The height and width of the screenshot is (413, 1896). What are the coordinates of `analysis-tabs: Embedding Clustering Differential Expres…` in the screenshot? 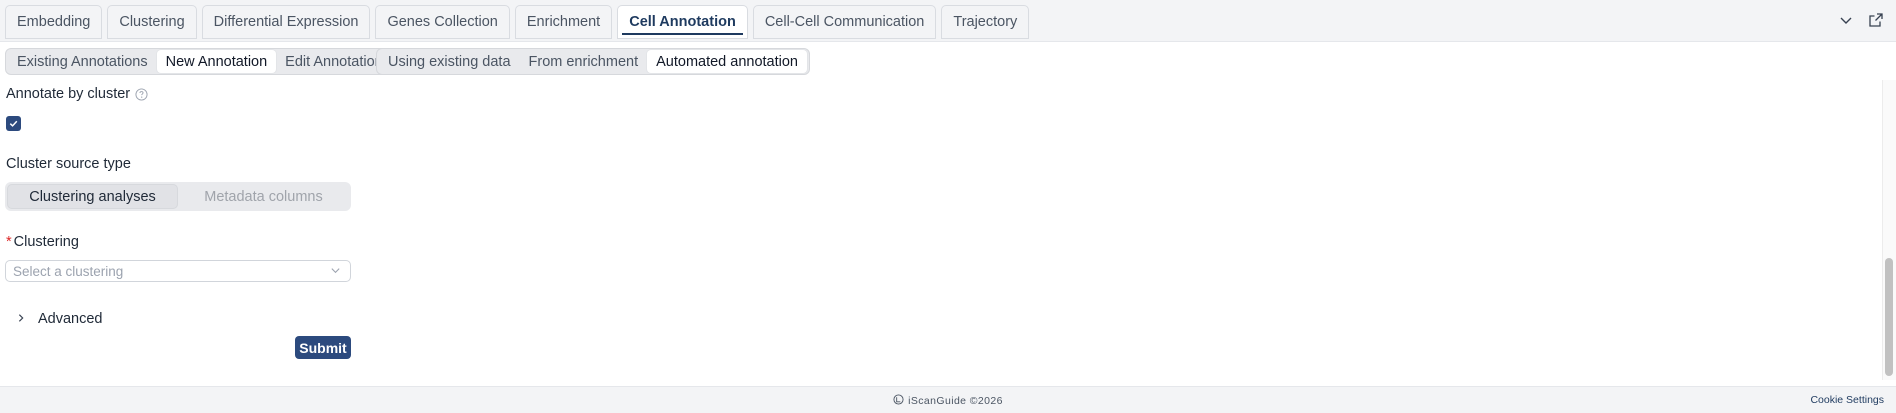 It's located at (517, 22).